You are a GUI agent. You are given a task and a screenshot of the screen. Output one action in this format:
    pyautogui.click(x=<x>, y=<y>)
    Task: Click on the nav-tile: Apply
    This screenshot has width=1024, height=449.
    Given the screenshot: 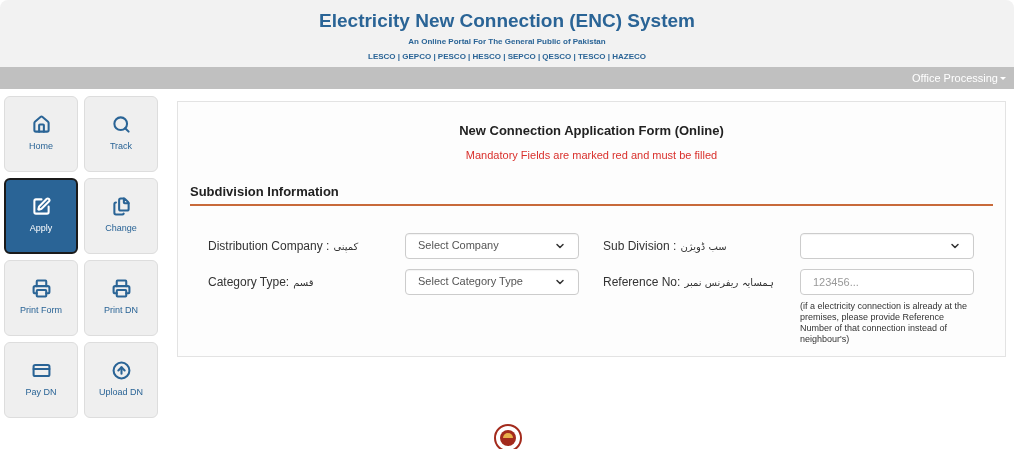 What is the action you would take?
    pyautogui.click(x=41, y=216)
    